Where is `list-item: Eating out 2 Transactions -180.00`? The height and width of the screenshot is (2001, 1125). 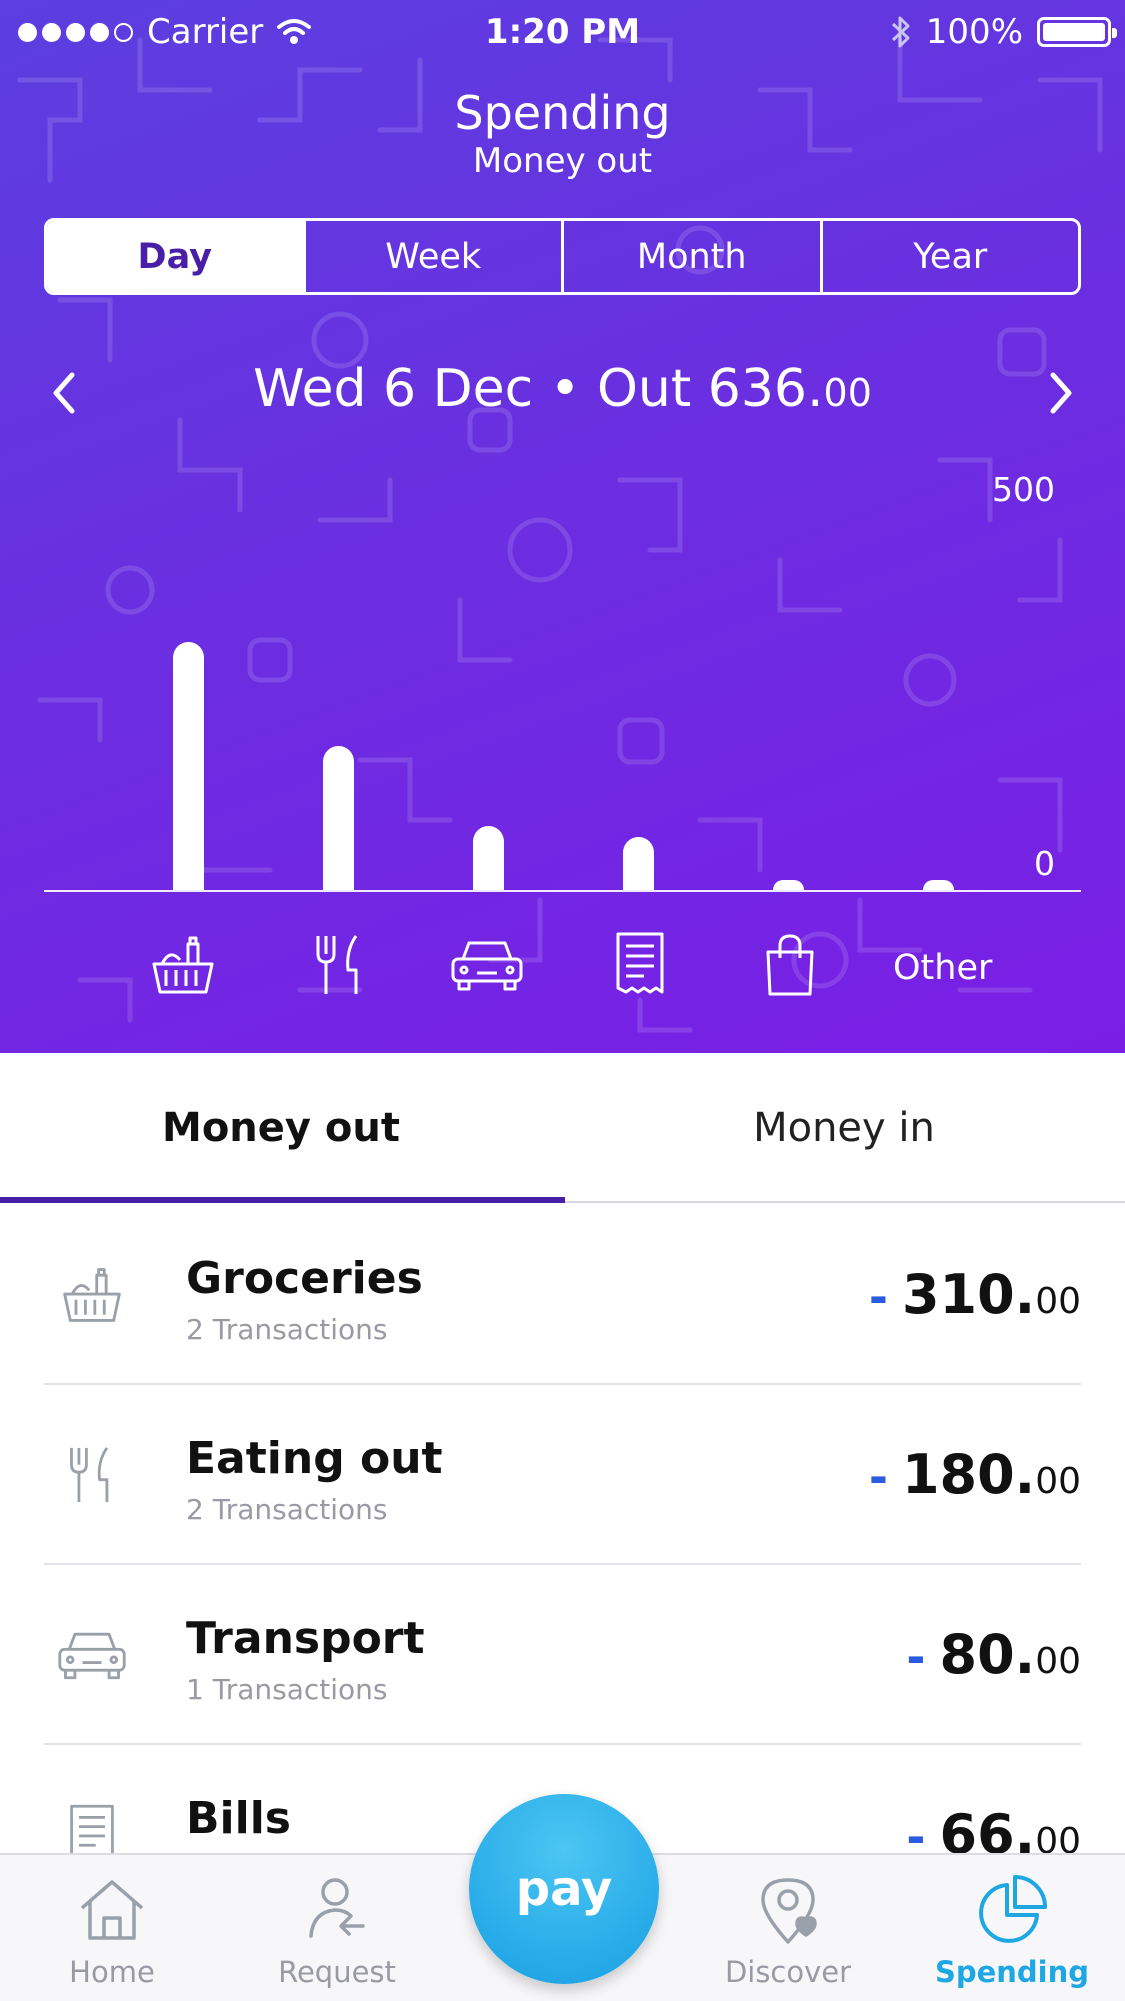
list-item: Eating out 2 Transactions -180.00 is located at coordinates (562, 1475).